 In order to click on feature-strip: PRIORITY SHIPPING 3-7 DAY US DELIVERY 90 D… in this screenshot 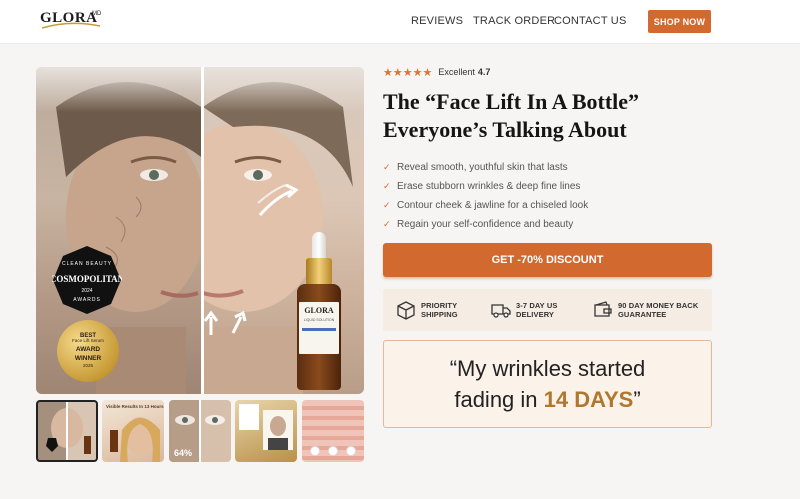, I will do `click(547, 310)`.